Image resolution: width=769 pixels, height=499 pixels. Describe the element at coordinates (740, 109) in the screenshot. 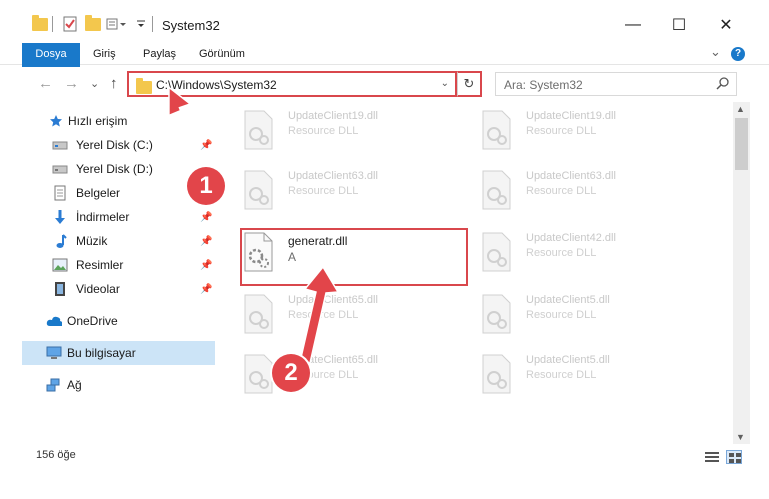

I see `scroll-up-arrow-icon: ▲` at that location.